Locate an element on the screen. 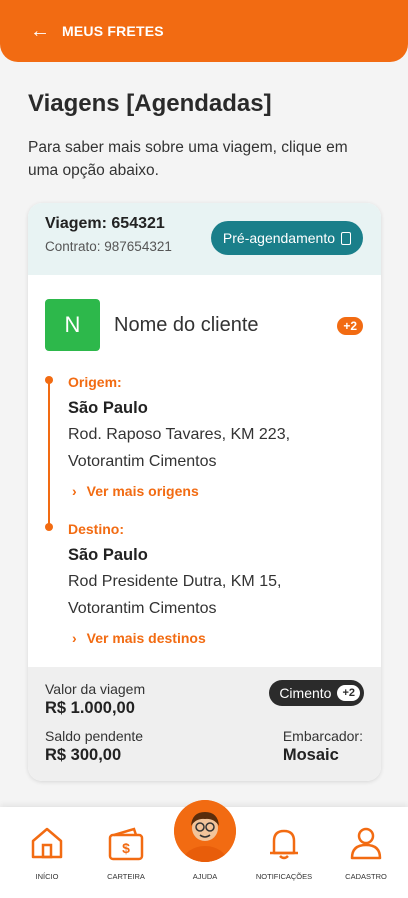  more-origins-label: Ver mais origens is located at coordinates (142, 491).